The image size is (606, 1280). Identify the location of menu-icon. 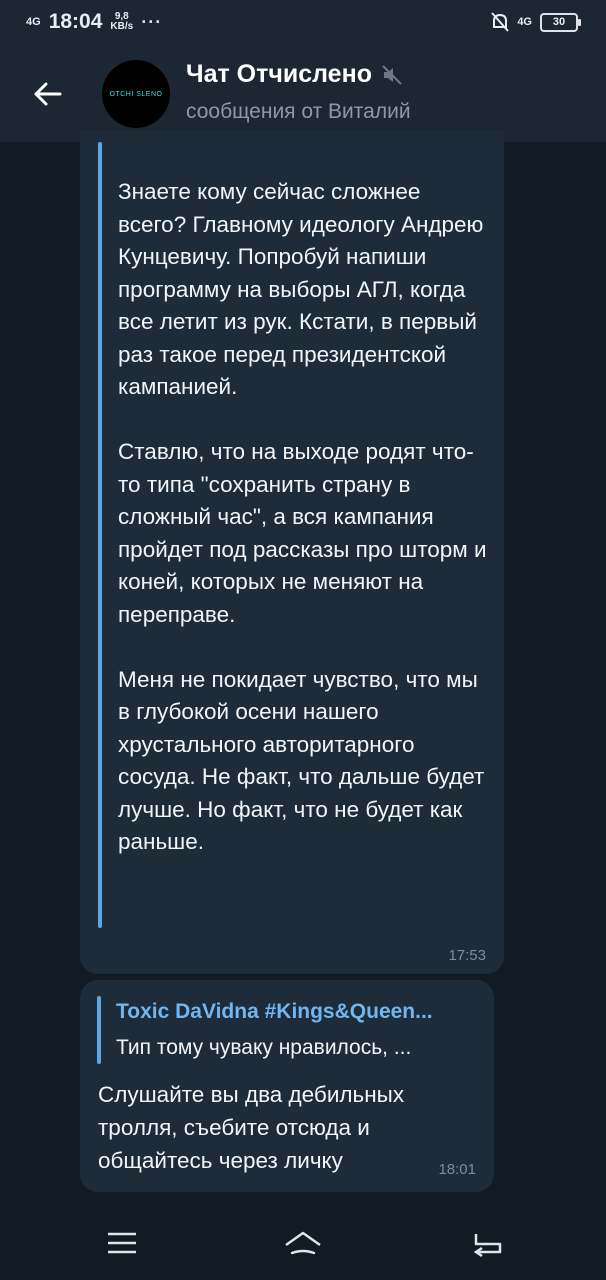
(124, 1243).